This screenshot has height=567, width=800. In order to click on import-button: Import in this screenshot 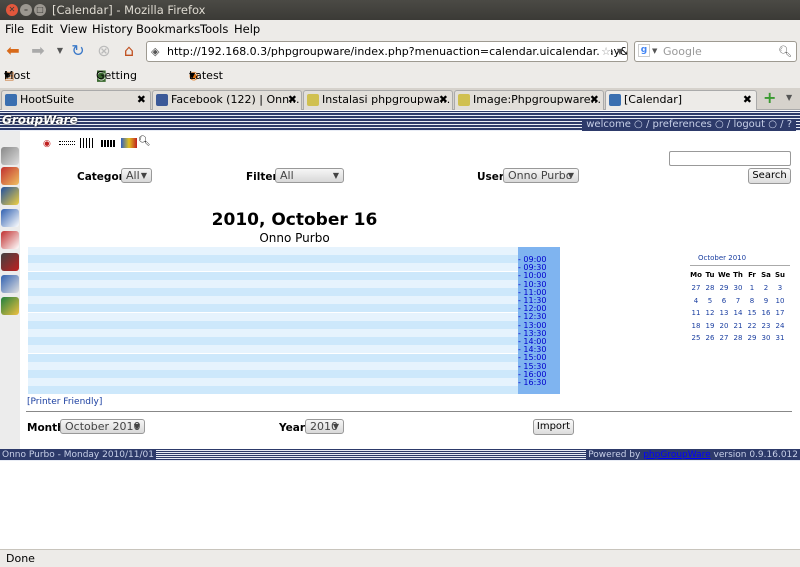, I will do `click(553, 427)`.